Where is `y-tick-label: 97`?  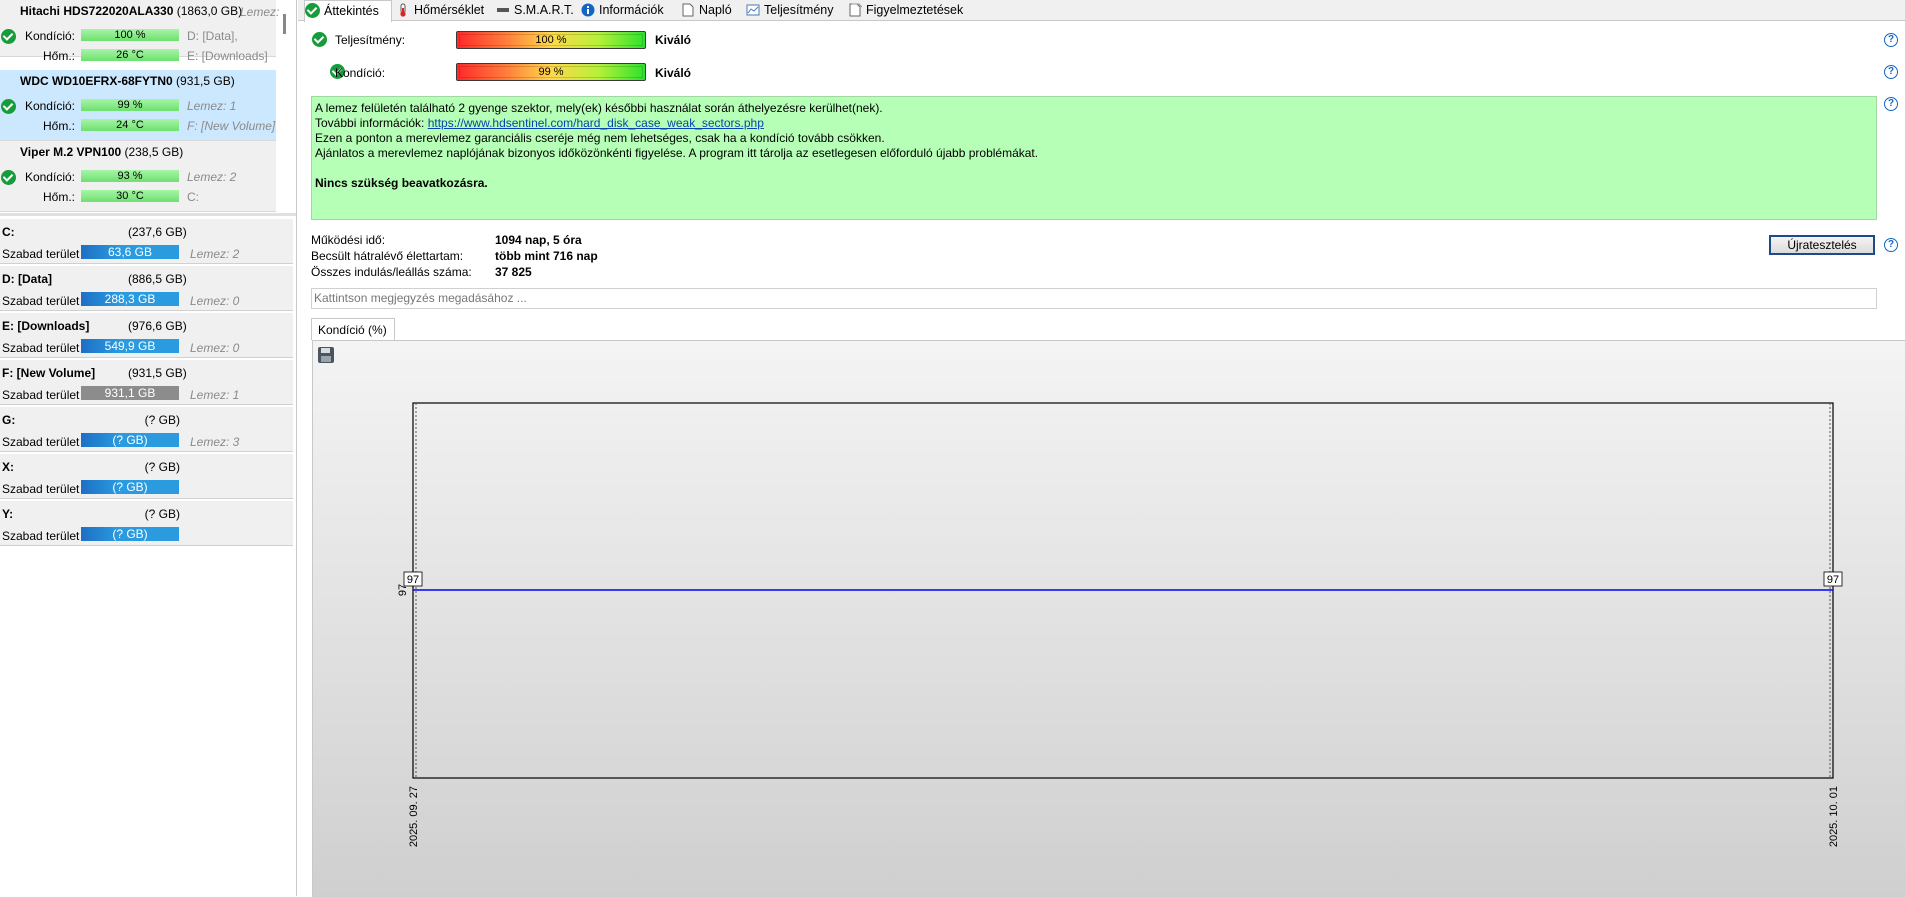
y-tick-label: 97 is located at coordinates (403, 590).